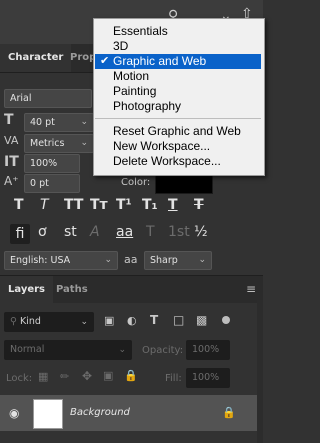 This screenshot has height=443, width=320. I want to click on tab-character: Character, so click(36, 58).